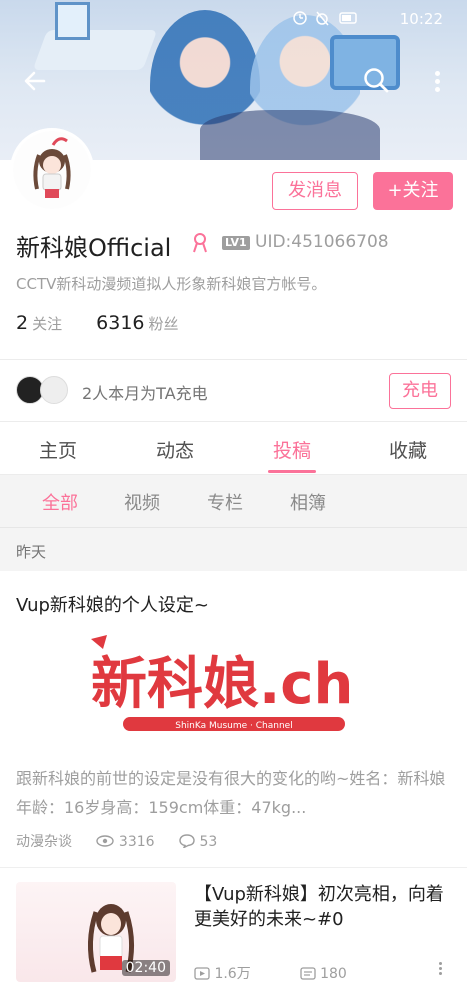 The width and height of the screenshot is (467, 1000). I want to click on profile-tabs: 主页 动态 投稿 收藏, so click(233, 448).